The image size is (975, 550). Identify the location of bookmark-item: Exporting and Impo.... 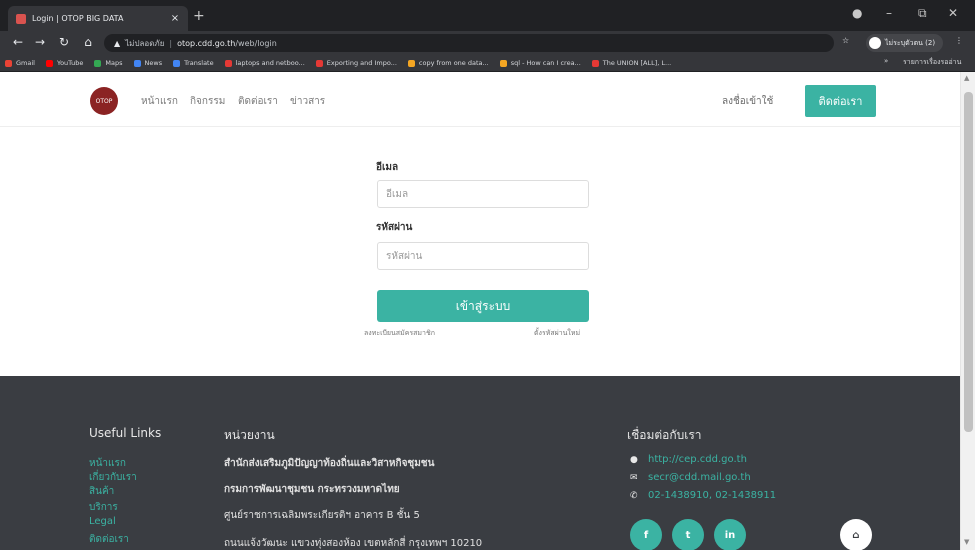
(356, 63).